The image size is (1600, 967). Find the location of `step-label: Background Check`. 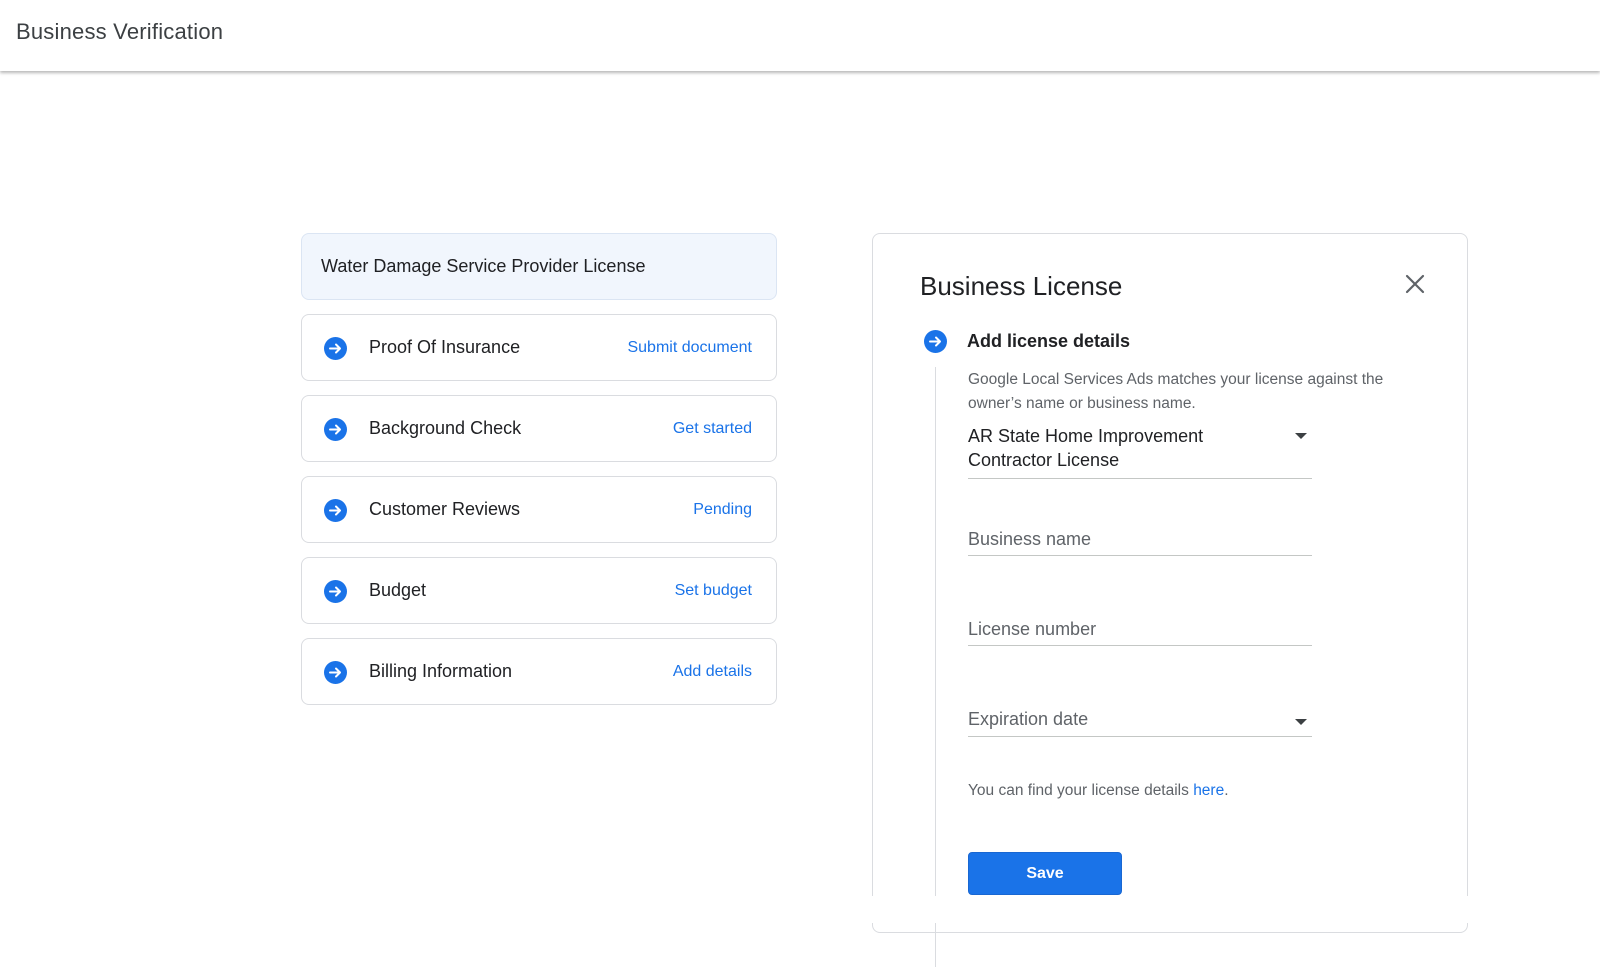

step-label: Background Check is located at coordinates (445, 428).